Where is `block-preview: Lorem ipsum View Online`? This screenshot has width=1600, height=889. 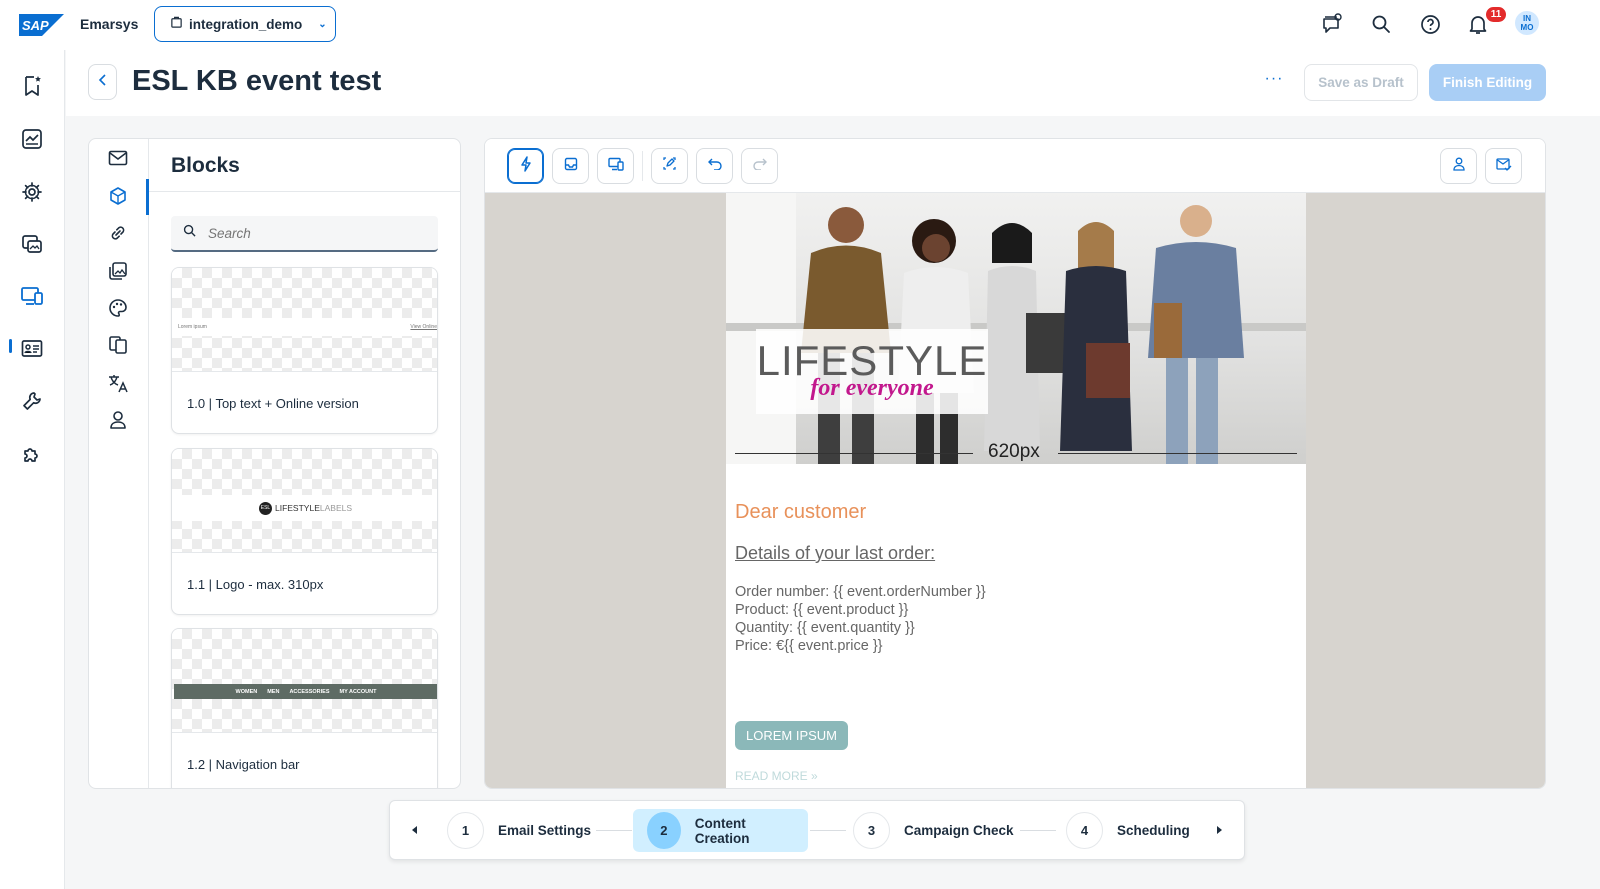
block-preview: Lorem ipsum View Online is located at coordinates (304, 320).